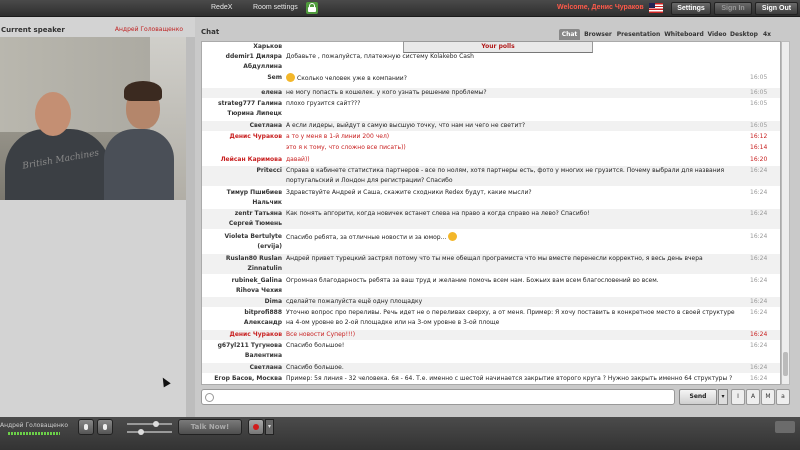 This screenshot has height=450, width=800. Describe the element at coordinates (498, 47) in the screenshot. I see `your-polls-tab: Your polls` at that location.